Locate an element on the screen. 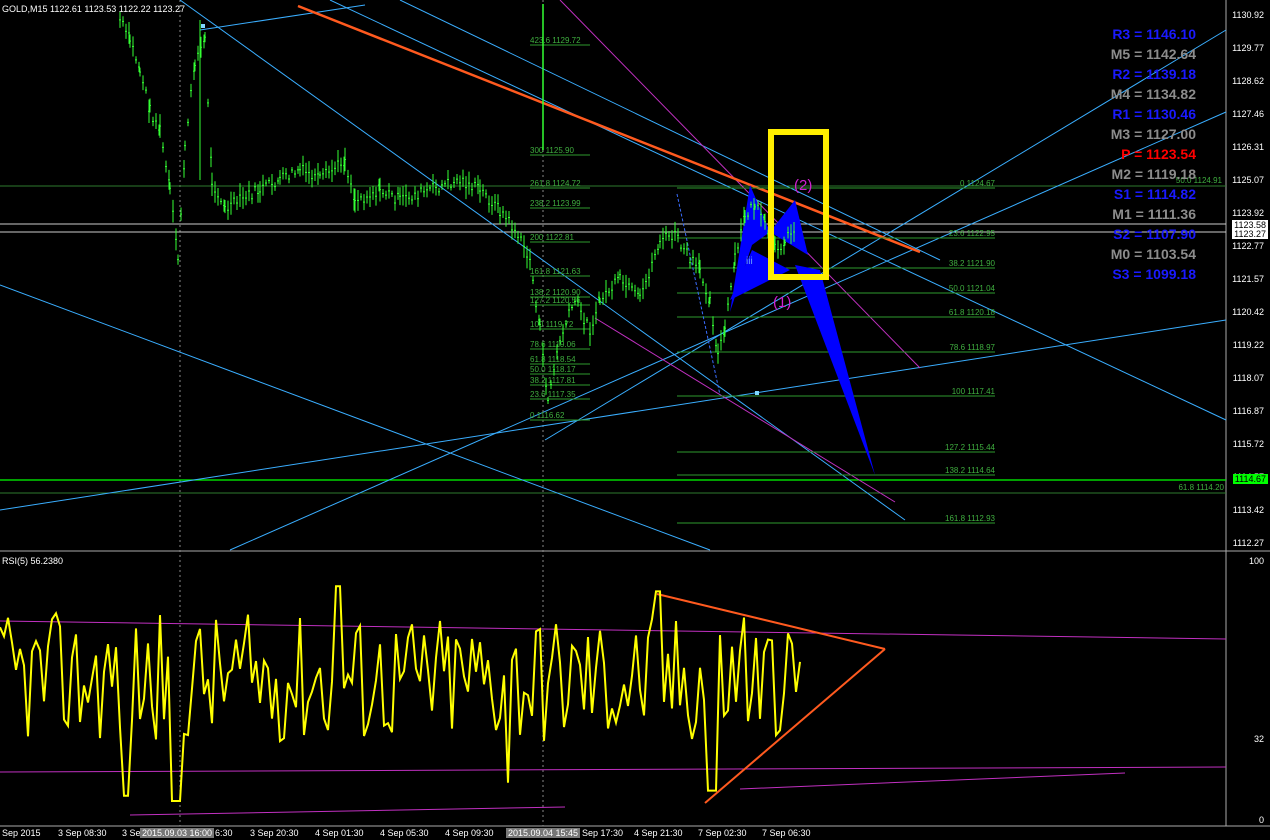 The width and height of the screenshot is (1270, 840). fib-label: 300 1125.90 is located at coordinates (552, 150).